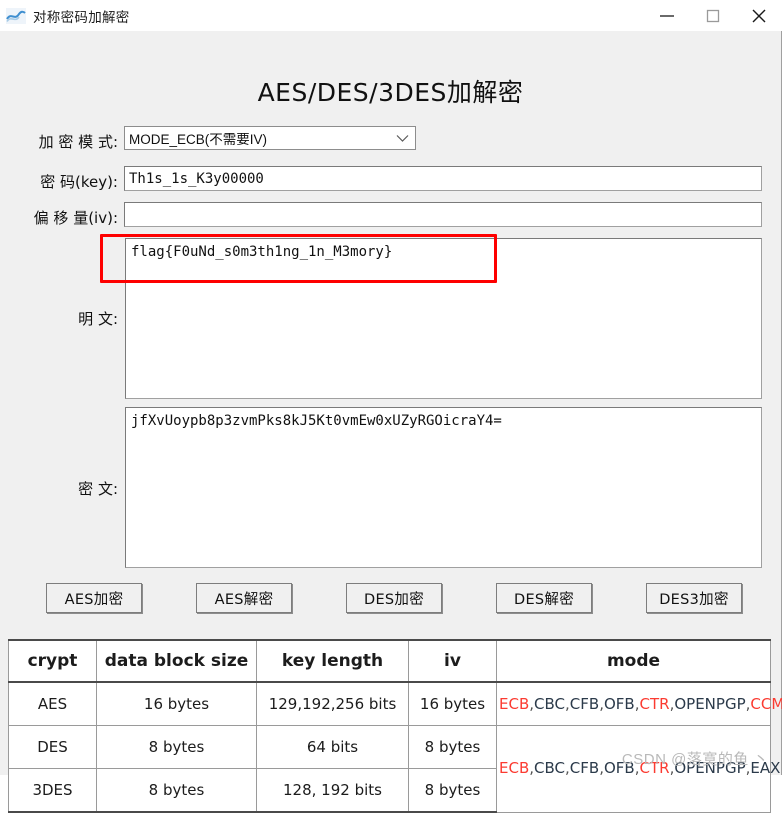 The width and height of the screenshot is (782, 813). I want to click on table-header-row: crypt data block size key length iv mode, so click(389, 661).